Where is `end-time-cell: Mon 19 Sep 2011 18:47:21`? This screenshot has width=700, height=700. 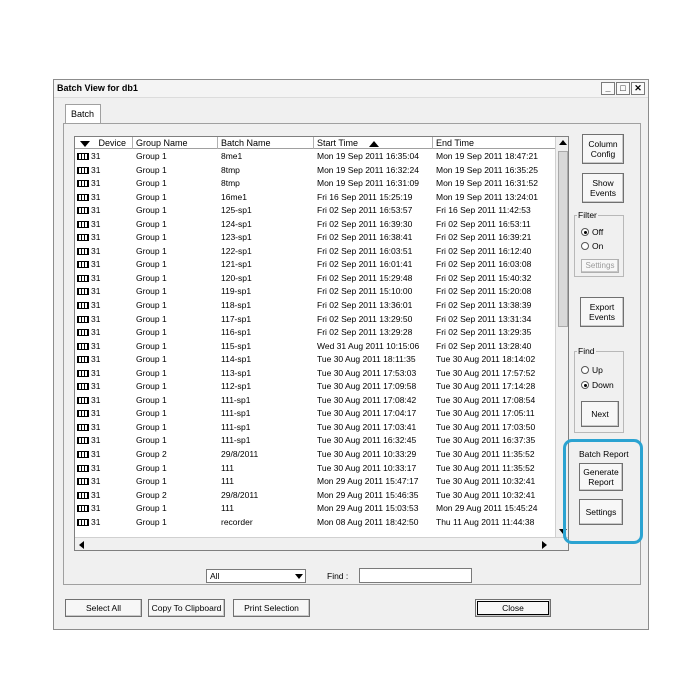 end-time-cell: Mon 19 Sep 2011 18:47:21 is located at coordinates (487, 156).